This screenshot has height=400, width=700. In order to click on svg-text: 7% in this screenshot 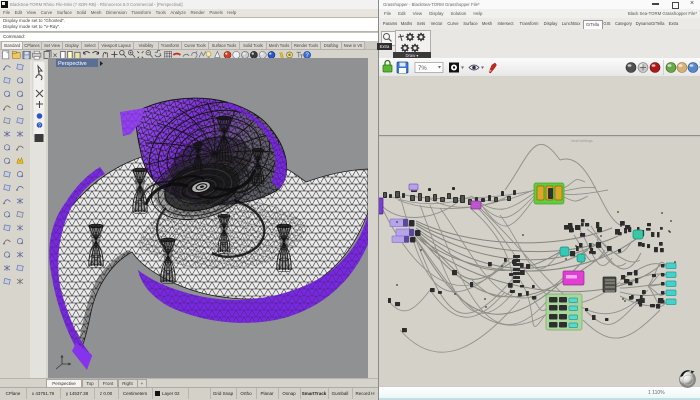, I will do `click(422, 69)`.